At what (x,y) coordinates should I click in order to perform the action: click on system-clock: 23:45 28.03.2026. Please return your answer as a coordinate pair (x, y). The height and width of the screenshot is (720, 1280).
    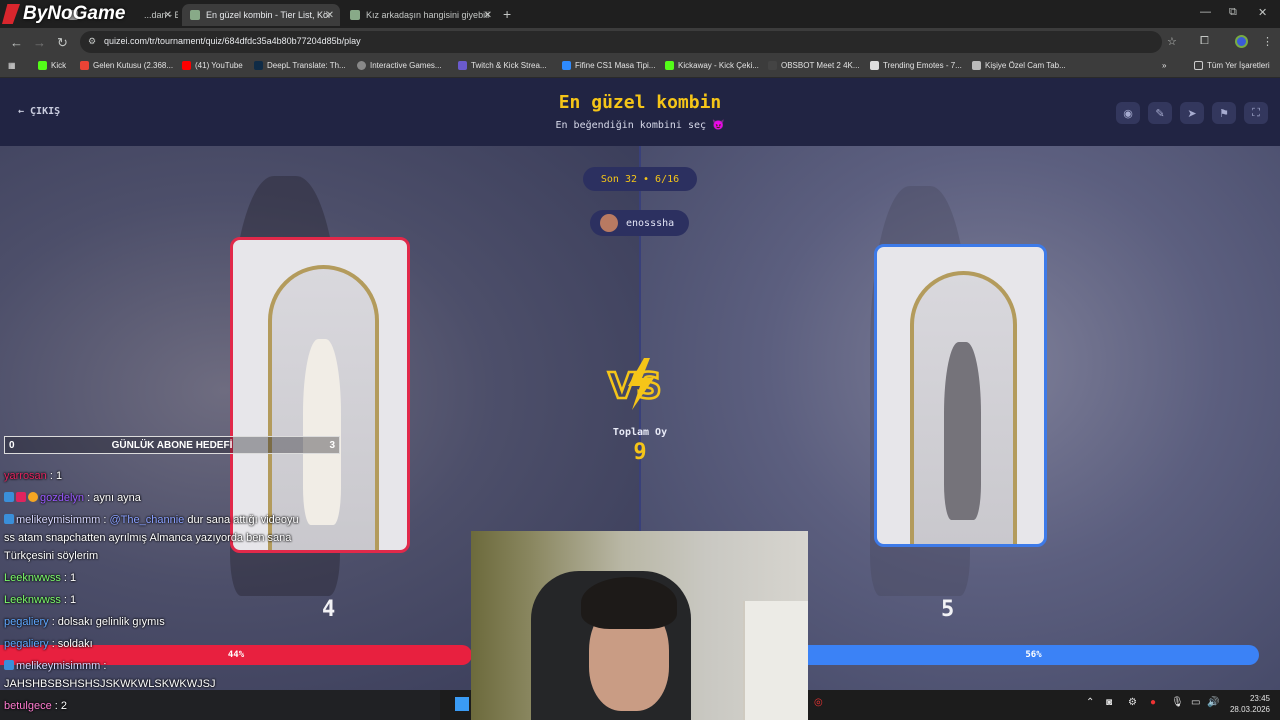
    Looking at the image, I should click on (1248, 704).